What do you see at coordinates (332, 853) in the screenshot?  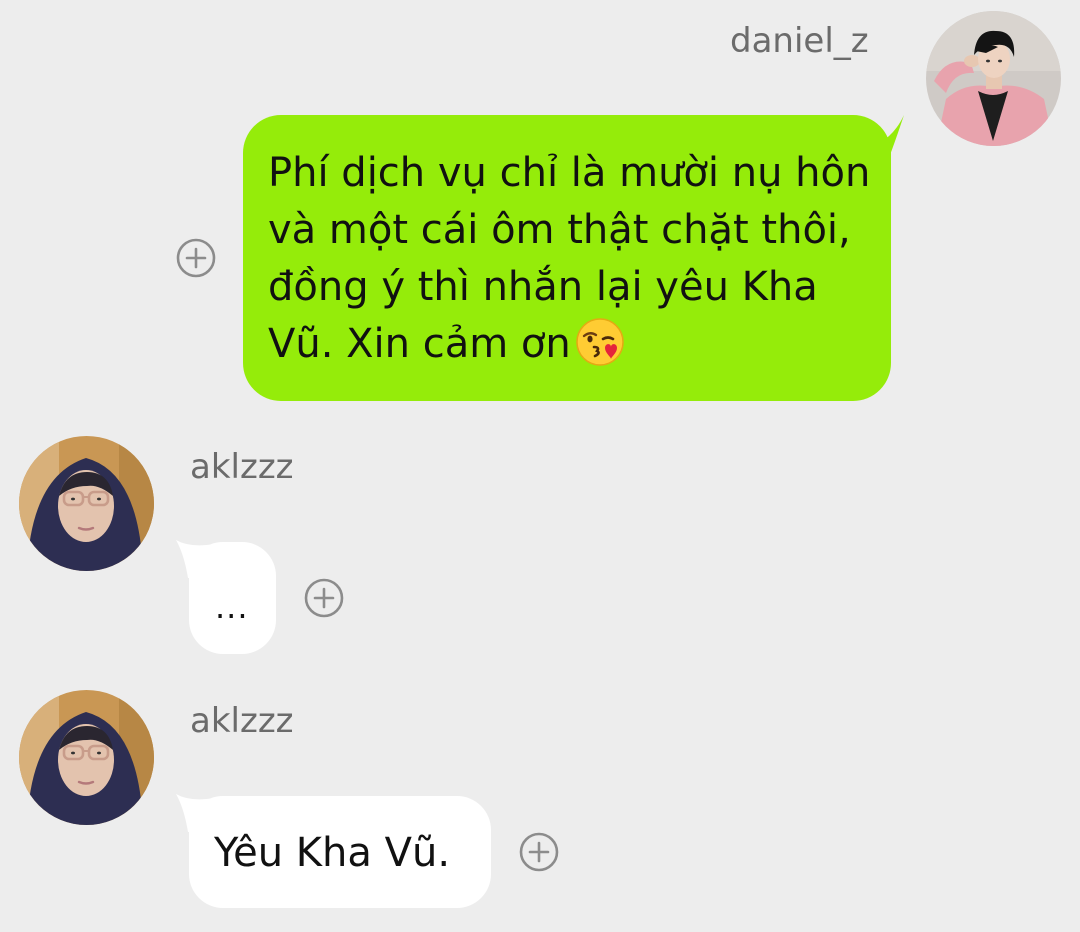 I see `reply-2-text: Yêu Kha Vũ.` at bounding box center [332, 853].